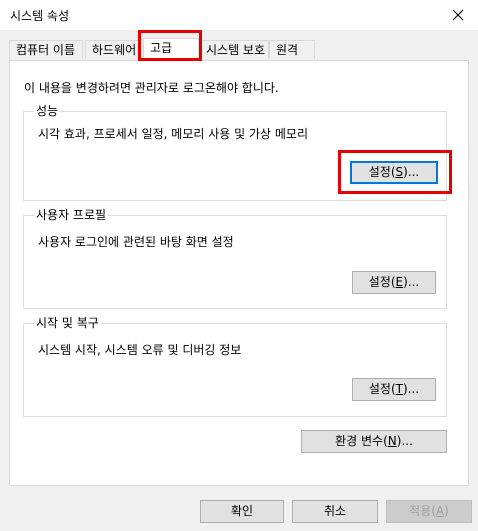 This screenshot has width=478, height=531. I want to click on tab-system-protection: 시스템 보호, so click(234, 49).